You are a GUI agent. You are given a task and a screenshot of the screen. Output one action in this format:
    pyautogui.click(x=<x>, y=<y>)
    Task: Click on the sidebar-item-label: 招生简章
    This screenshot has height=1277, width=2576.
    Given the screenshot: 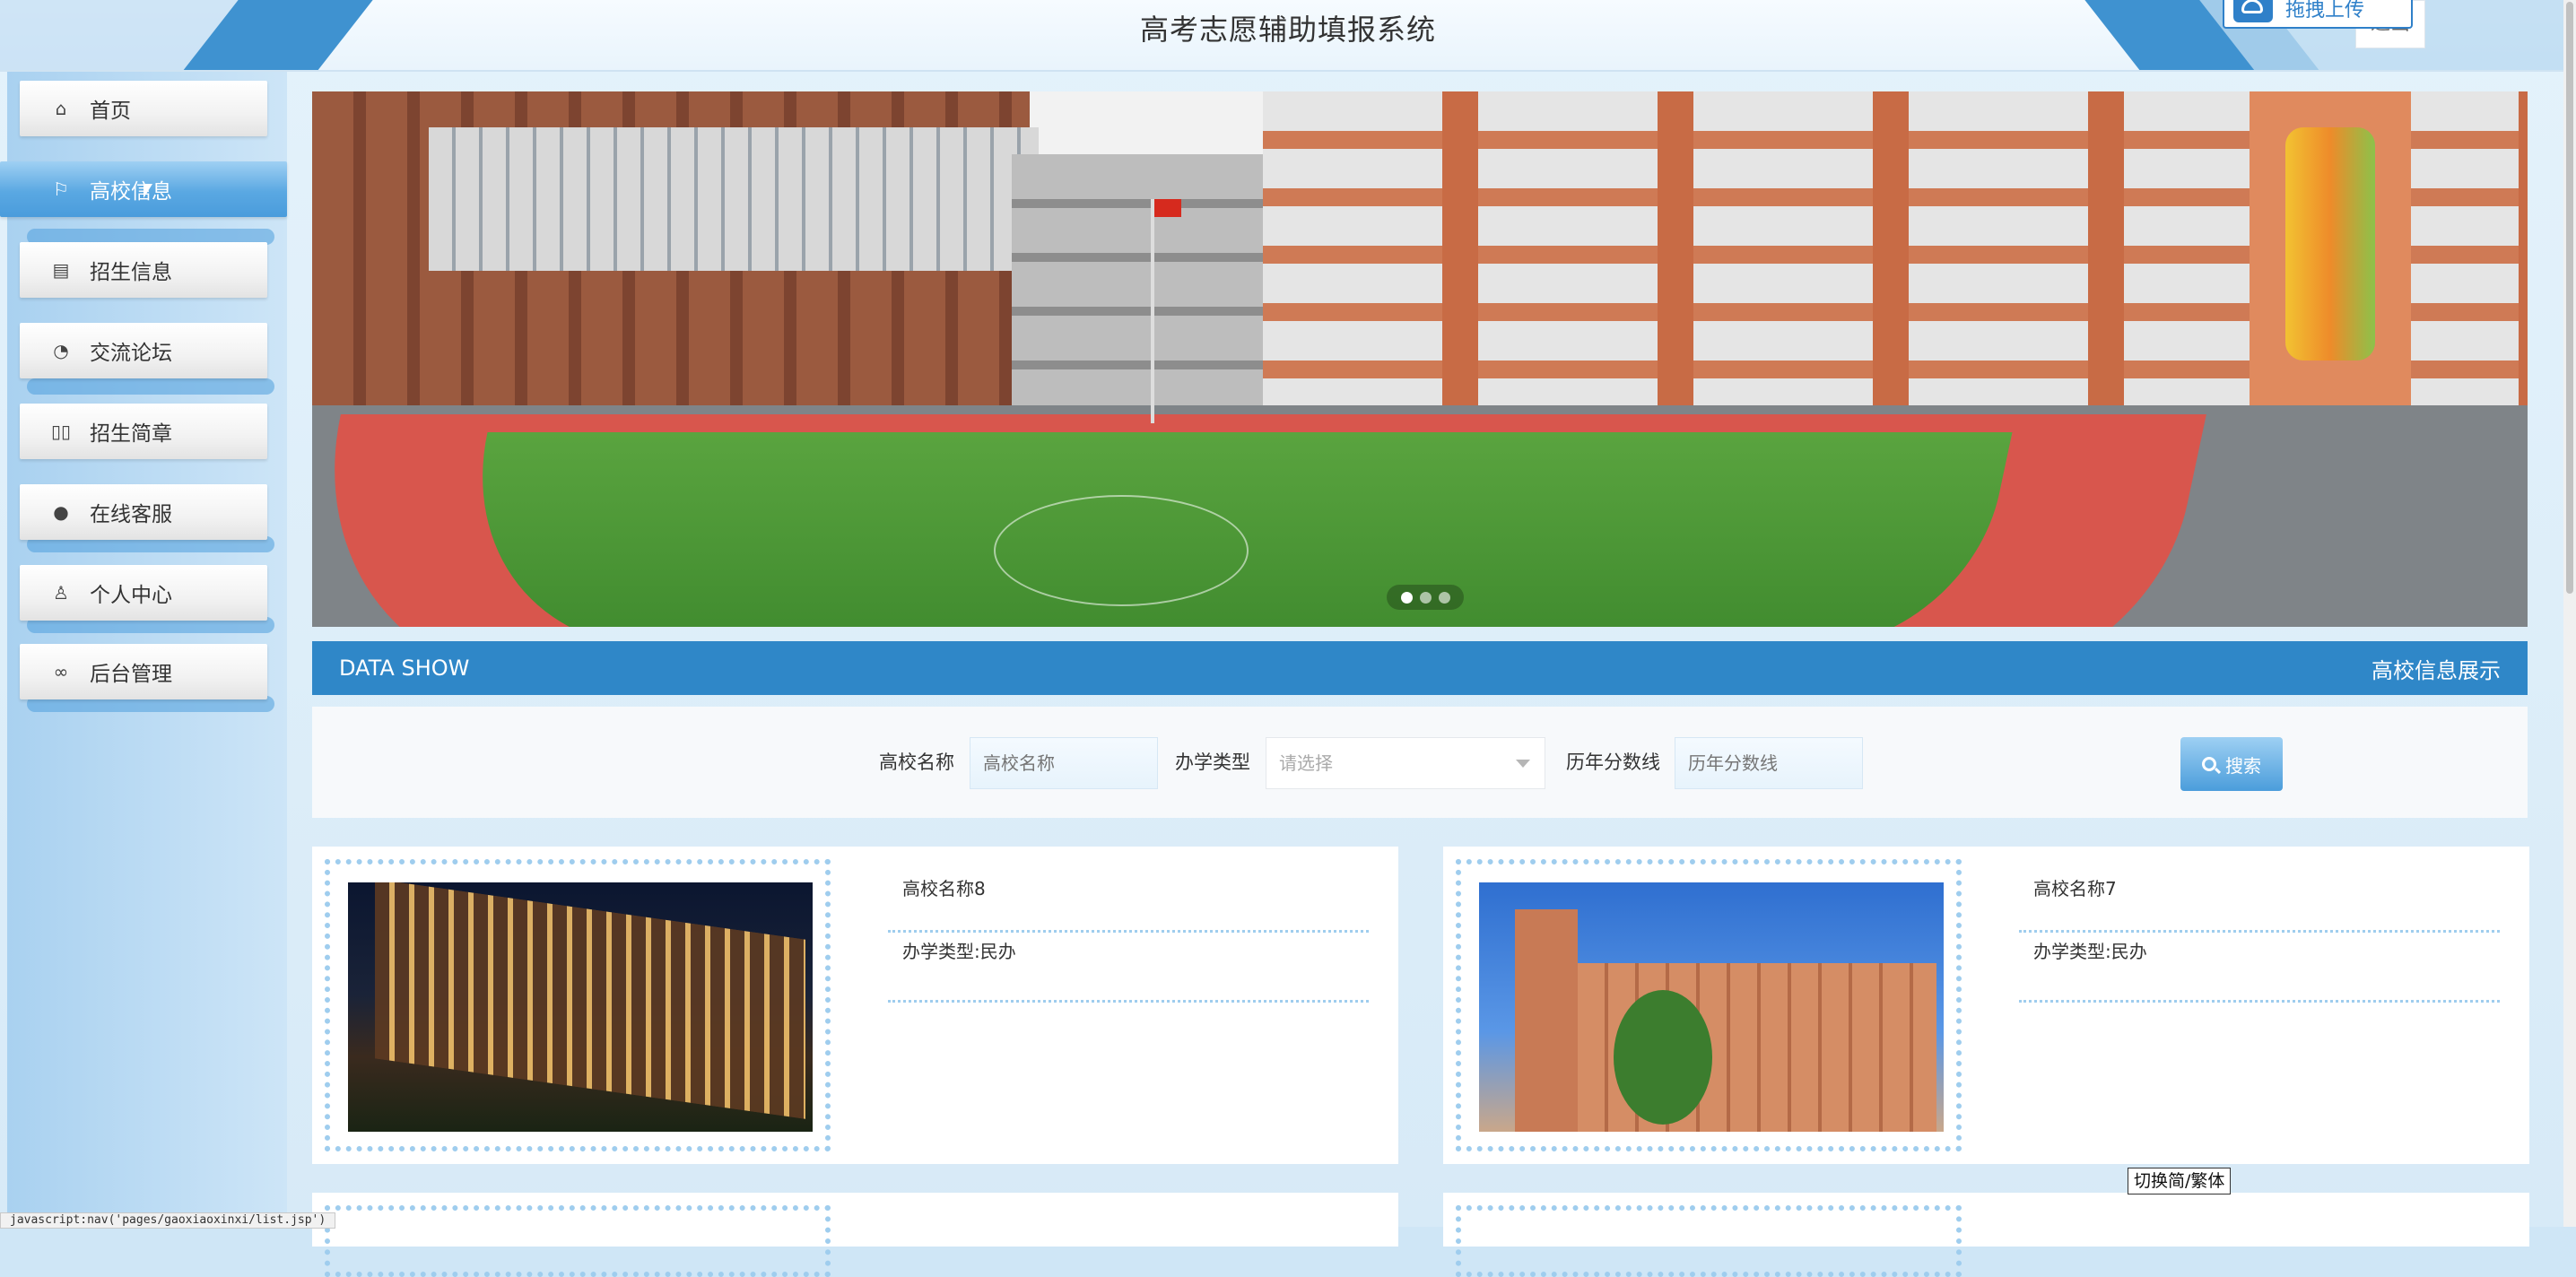 What is the action you would take?
    pyautogui.click(x=131, y=434)
    